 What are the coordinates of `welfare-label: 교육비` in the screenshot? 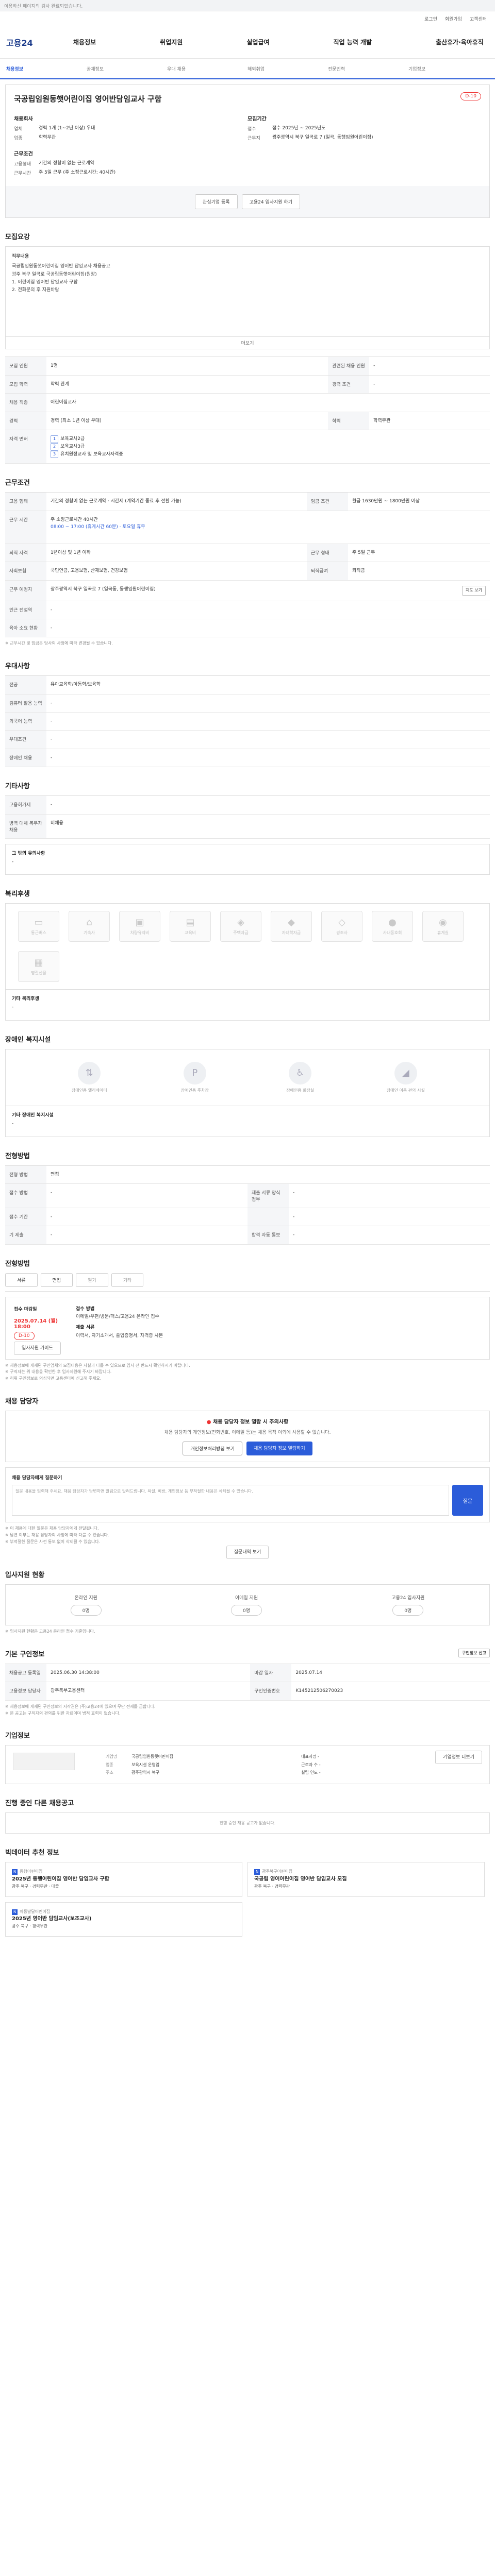 It's located at (190, 932).